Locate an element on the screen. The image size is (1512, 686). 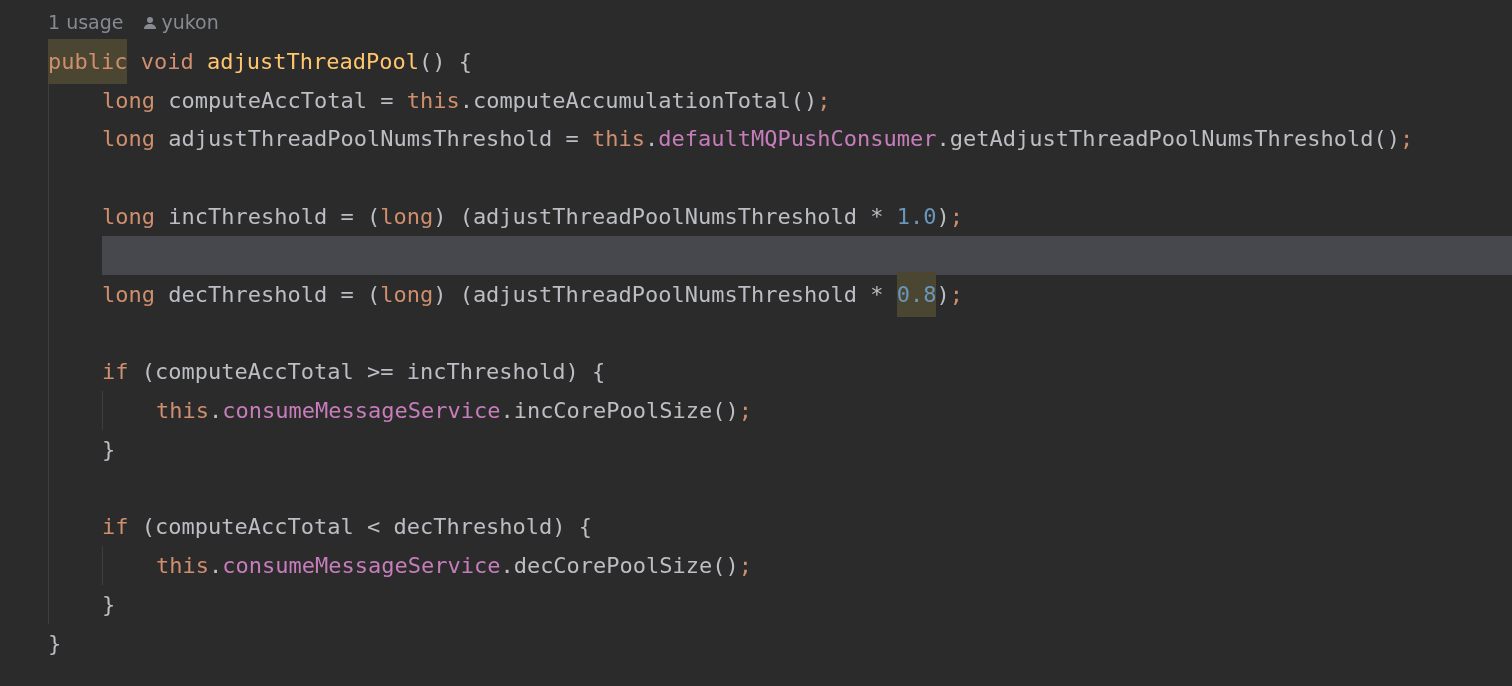
field-name: defaultMQPushConsumer is located at coordinates (797, 139).